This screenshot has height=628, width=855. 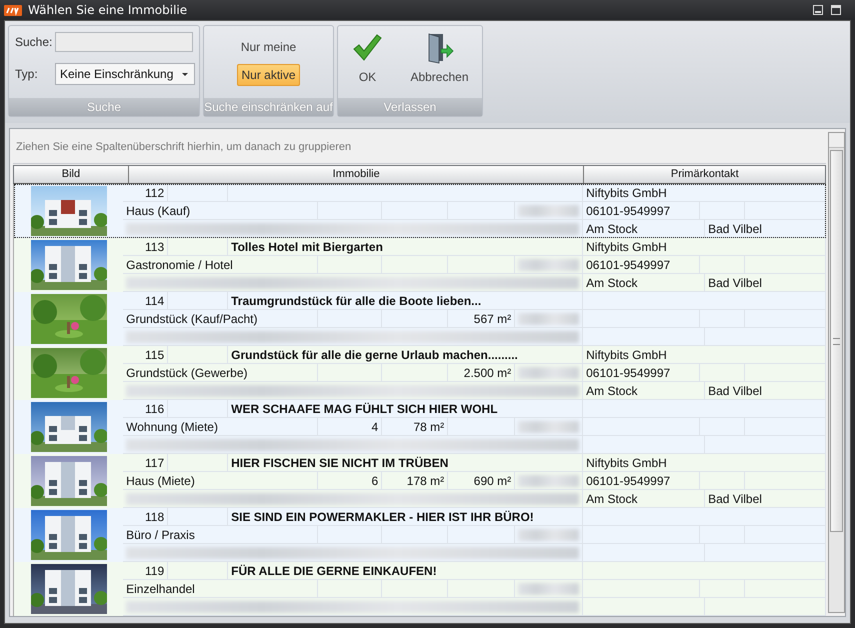 What do you see at coordinates (34, 42) in the screenshot?
I see `field-label: Suche:` at bounding box center [34, 42].